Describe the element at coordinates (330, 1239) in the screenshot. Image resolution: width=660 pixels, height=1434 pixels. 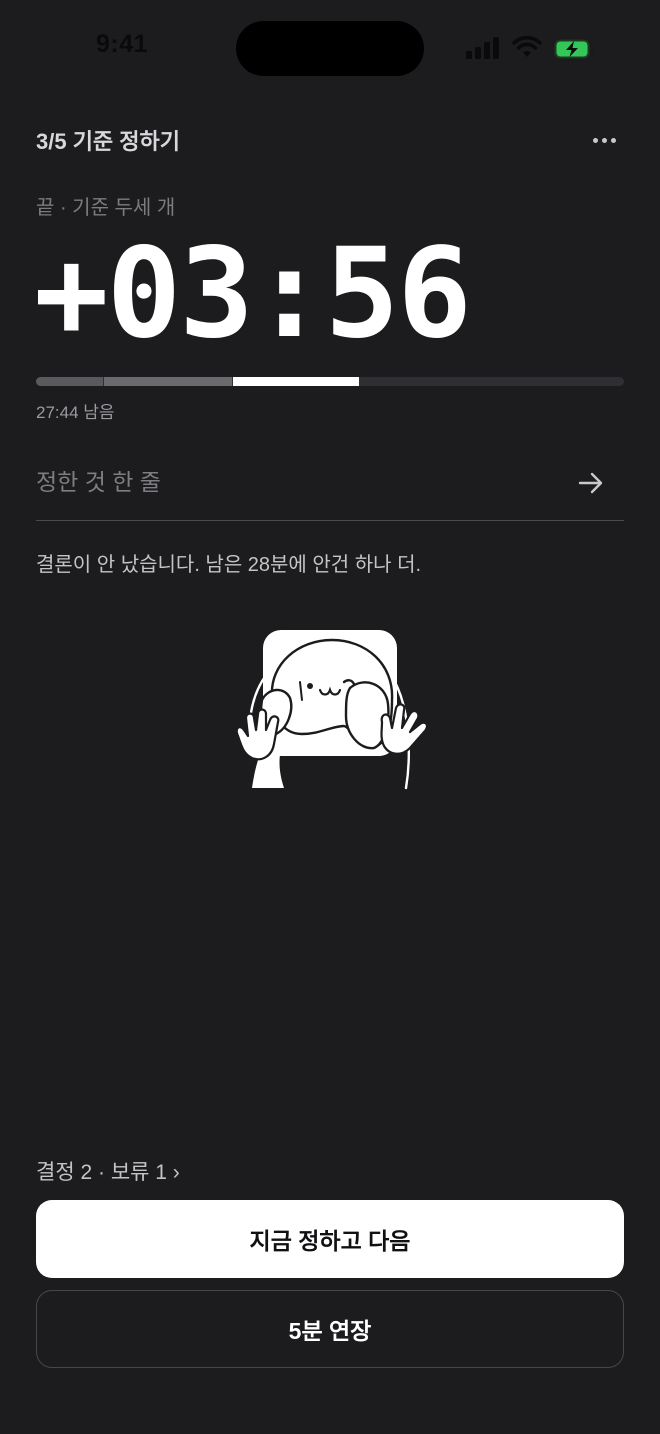
I see `decide-now-button: 지금 정하고 다음` at that location.